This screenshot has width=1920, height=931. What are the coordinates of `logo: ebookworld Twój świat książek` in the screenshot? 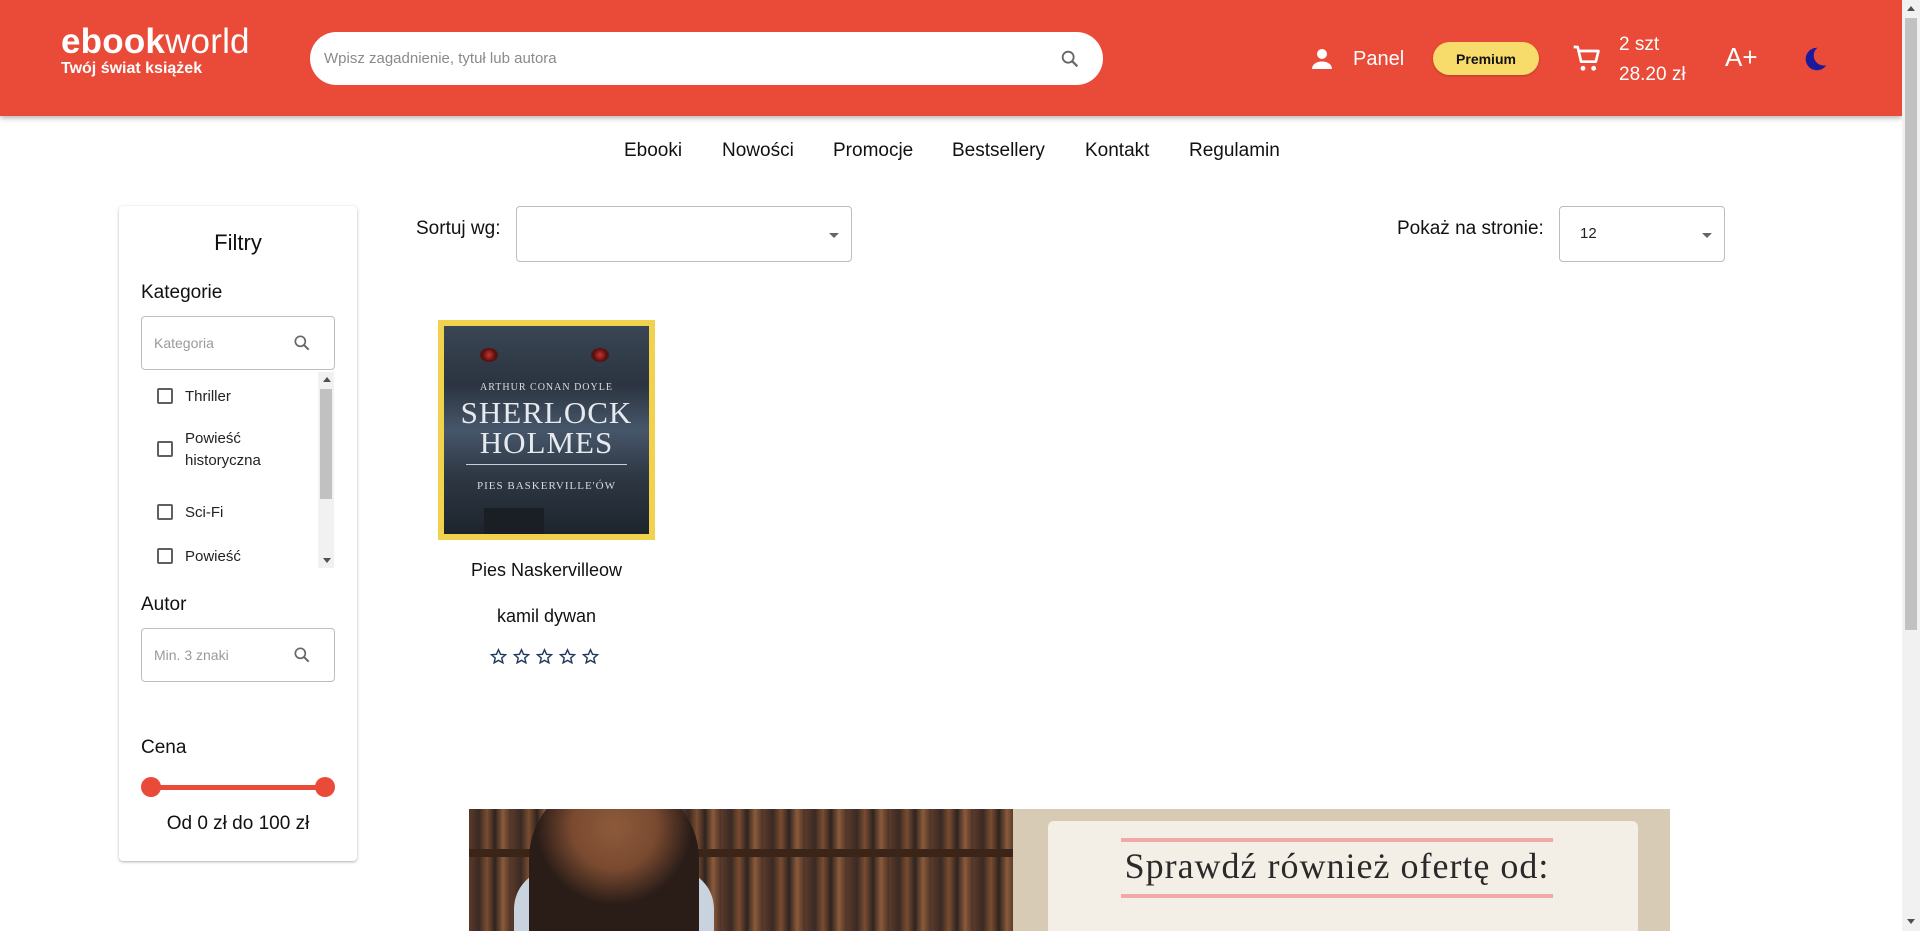 It's located at (155, 50).